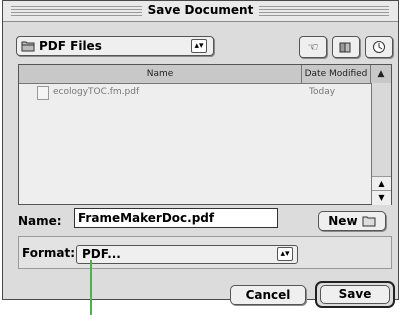  I want to click on window-title: Save Document, so click(200, 10).